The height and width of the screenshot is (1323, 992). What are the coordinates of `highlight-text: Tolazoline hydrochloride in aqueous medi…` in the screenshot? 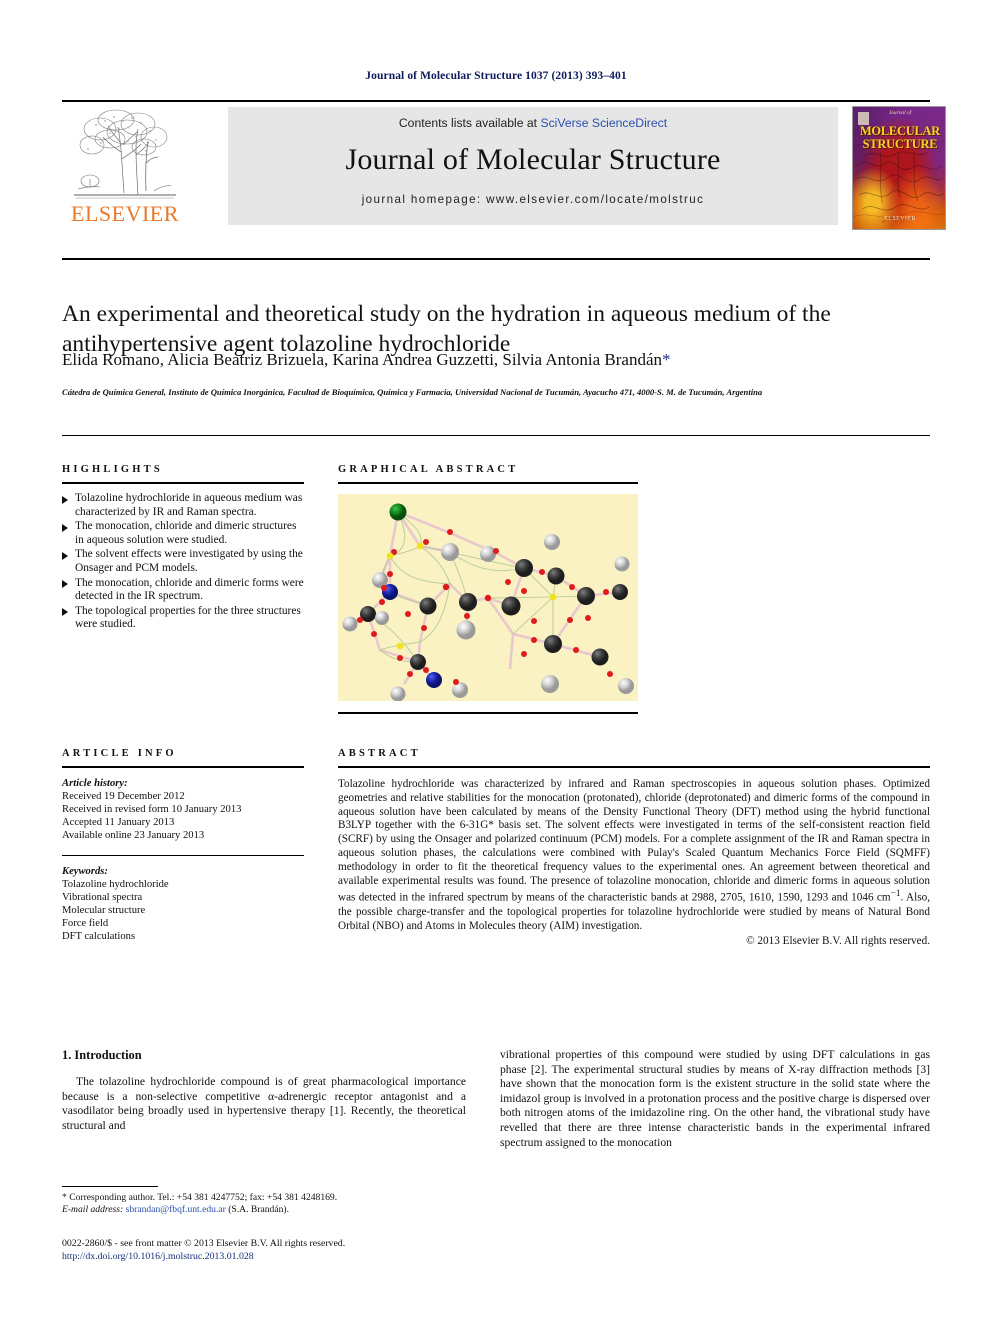 It's located at (189, 505).